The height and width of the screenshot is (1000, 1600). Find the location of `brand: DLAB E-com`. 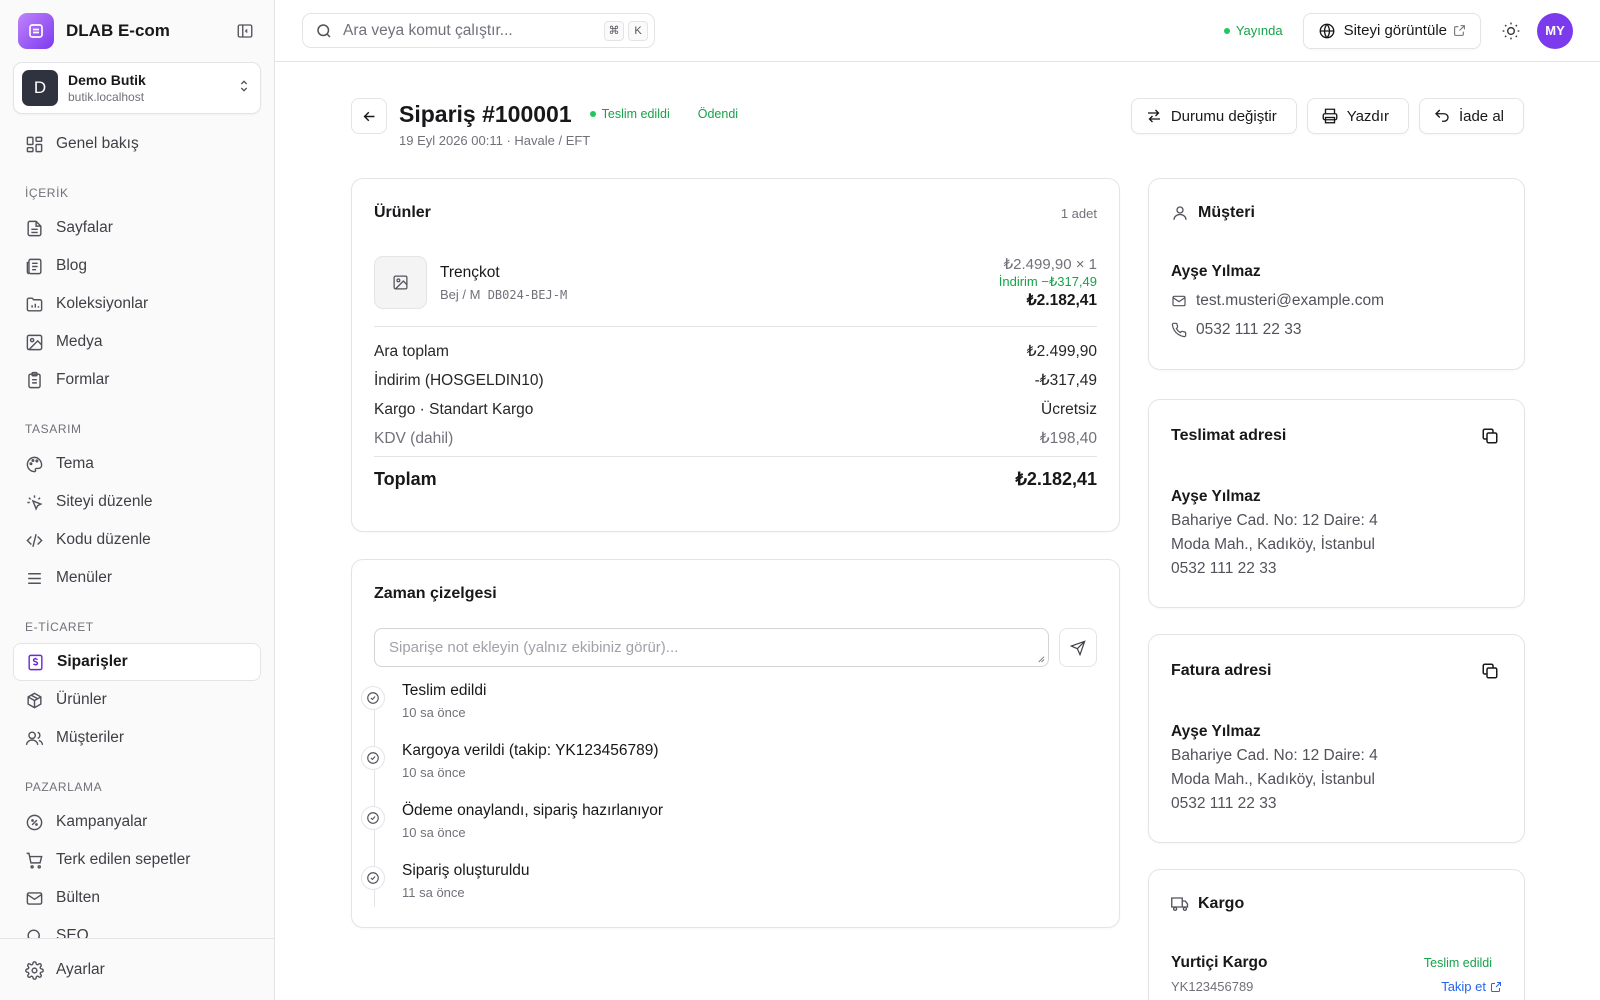

brand: DLAB E-com is located at coordinates (137, 31).